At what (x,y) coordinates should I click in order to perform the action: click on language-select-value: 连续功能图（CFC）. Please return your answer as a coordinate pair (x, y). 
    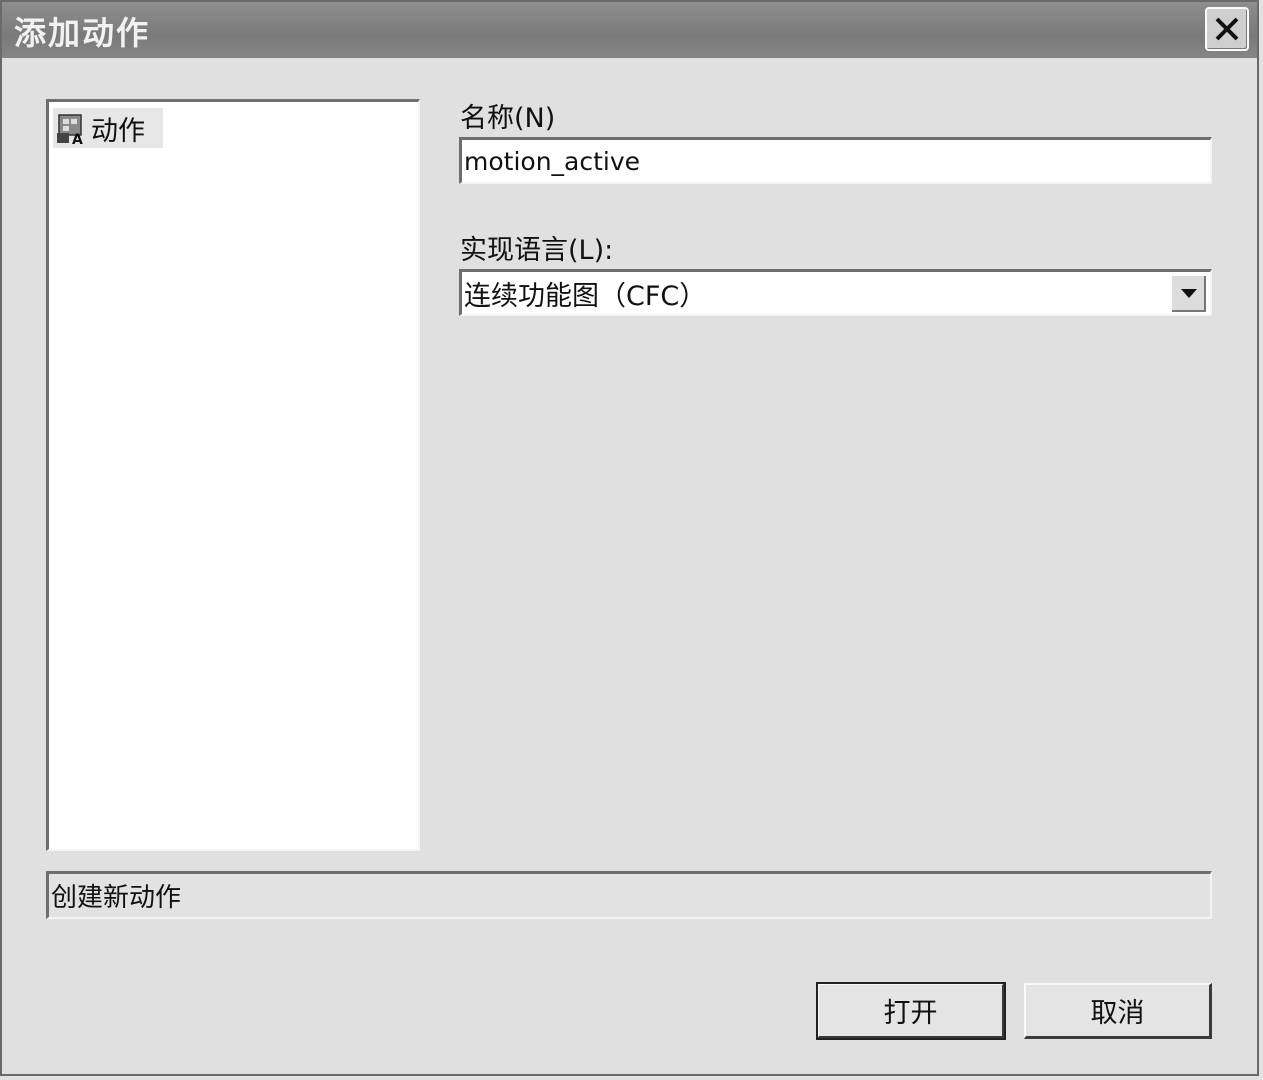
    Looking at the image, I should click on (585, 296).